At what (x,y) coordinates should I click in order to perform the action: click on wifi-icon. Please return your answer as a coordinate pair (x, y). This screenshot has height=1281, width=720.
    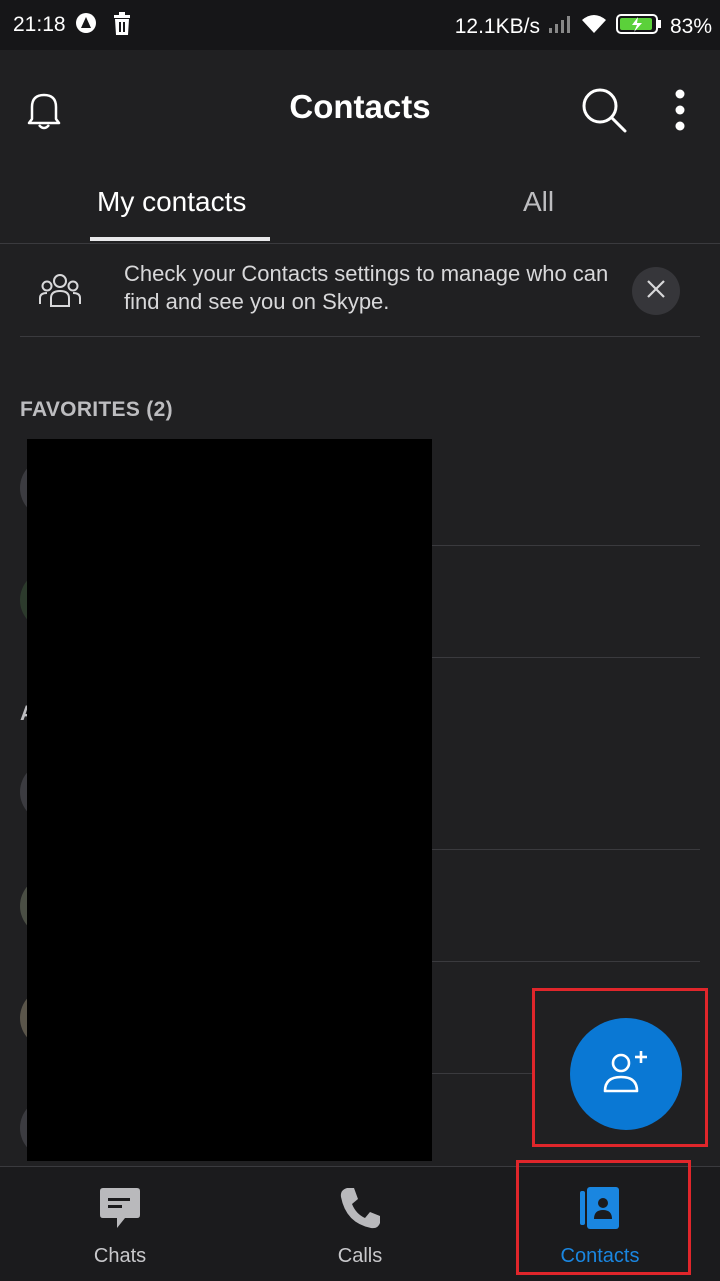
    Looking at the image, I should click on (594, 27).